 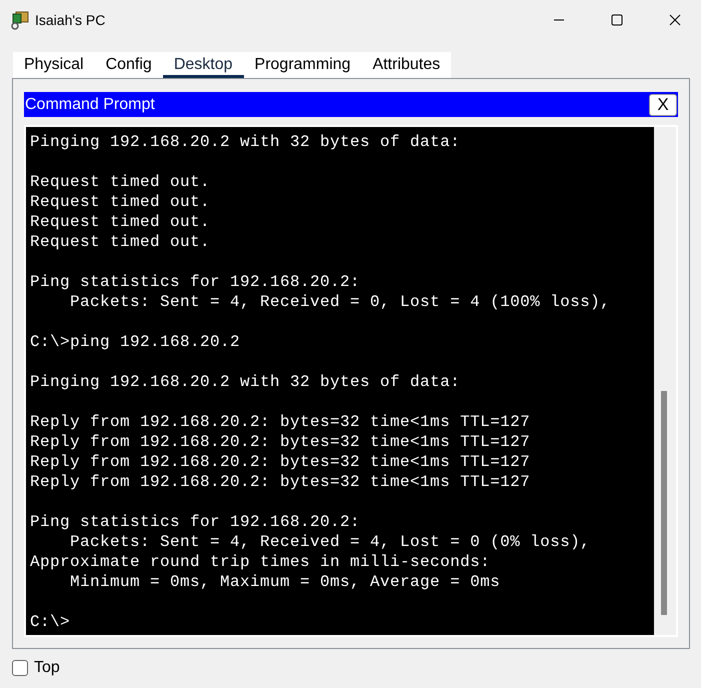 What do you see at coordinates (51, 622) in the screenshot?
I see `console-line: C:\>` at bounding box center [51, 622].